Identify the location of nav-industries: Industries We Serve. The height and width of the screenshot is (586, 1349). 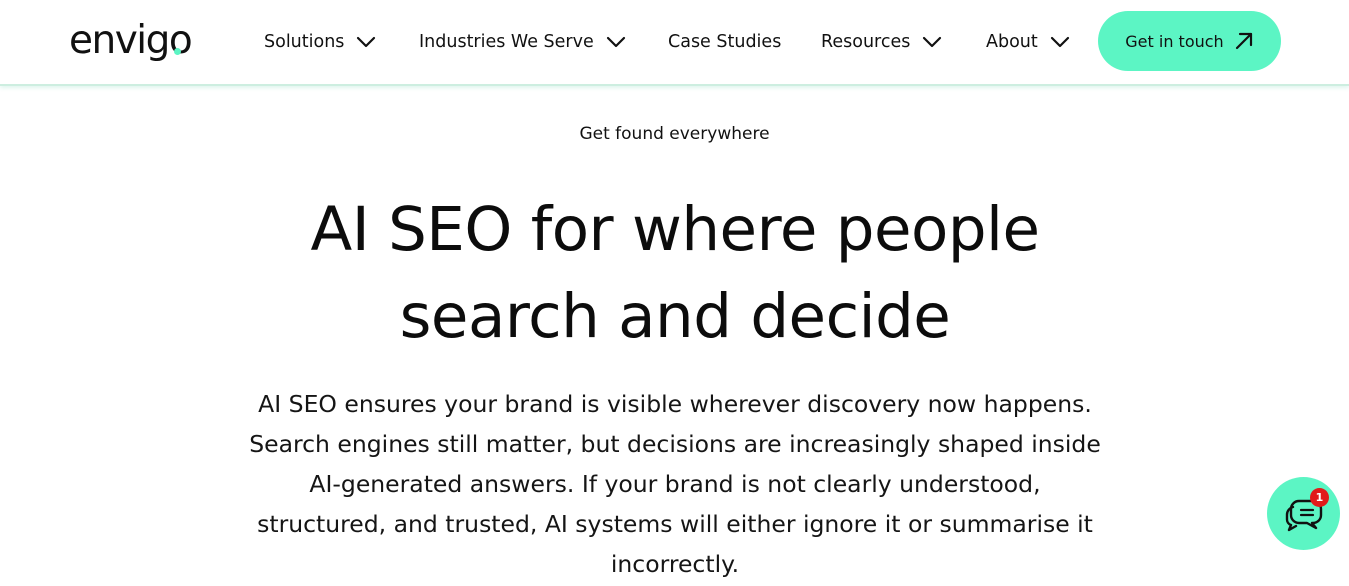
(522, 42).